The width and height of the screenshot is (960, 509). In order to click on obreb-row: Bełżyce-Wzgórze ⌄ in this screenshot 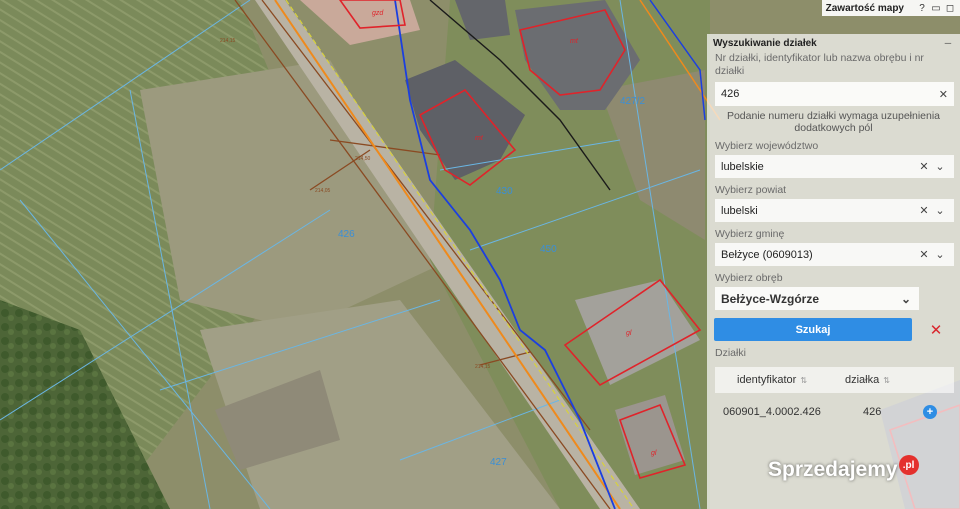, I will do `click(834, 298)`.